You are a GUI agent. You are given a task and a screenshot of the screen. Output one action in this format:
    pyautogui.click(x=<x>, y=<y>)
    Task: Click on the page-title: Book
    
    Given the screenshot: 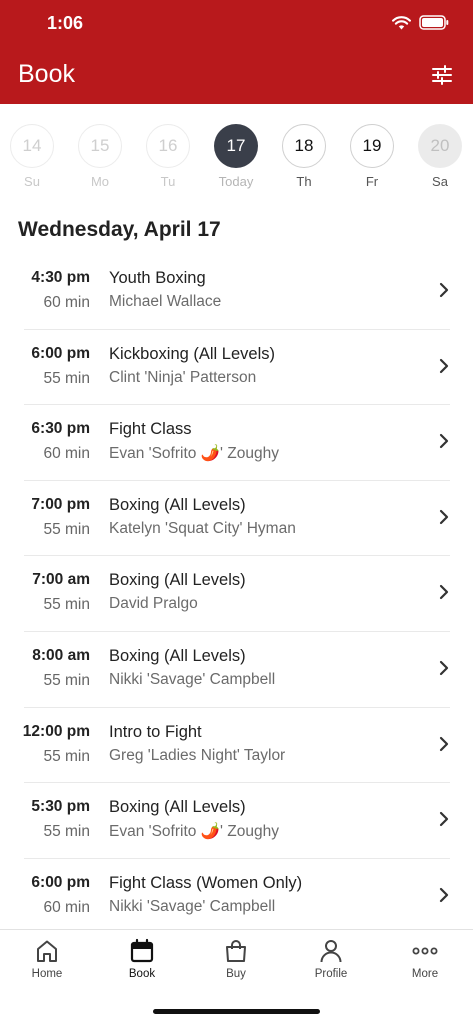 What is the action you would take?
    pyautogui.click(x=46, y=74)
    